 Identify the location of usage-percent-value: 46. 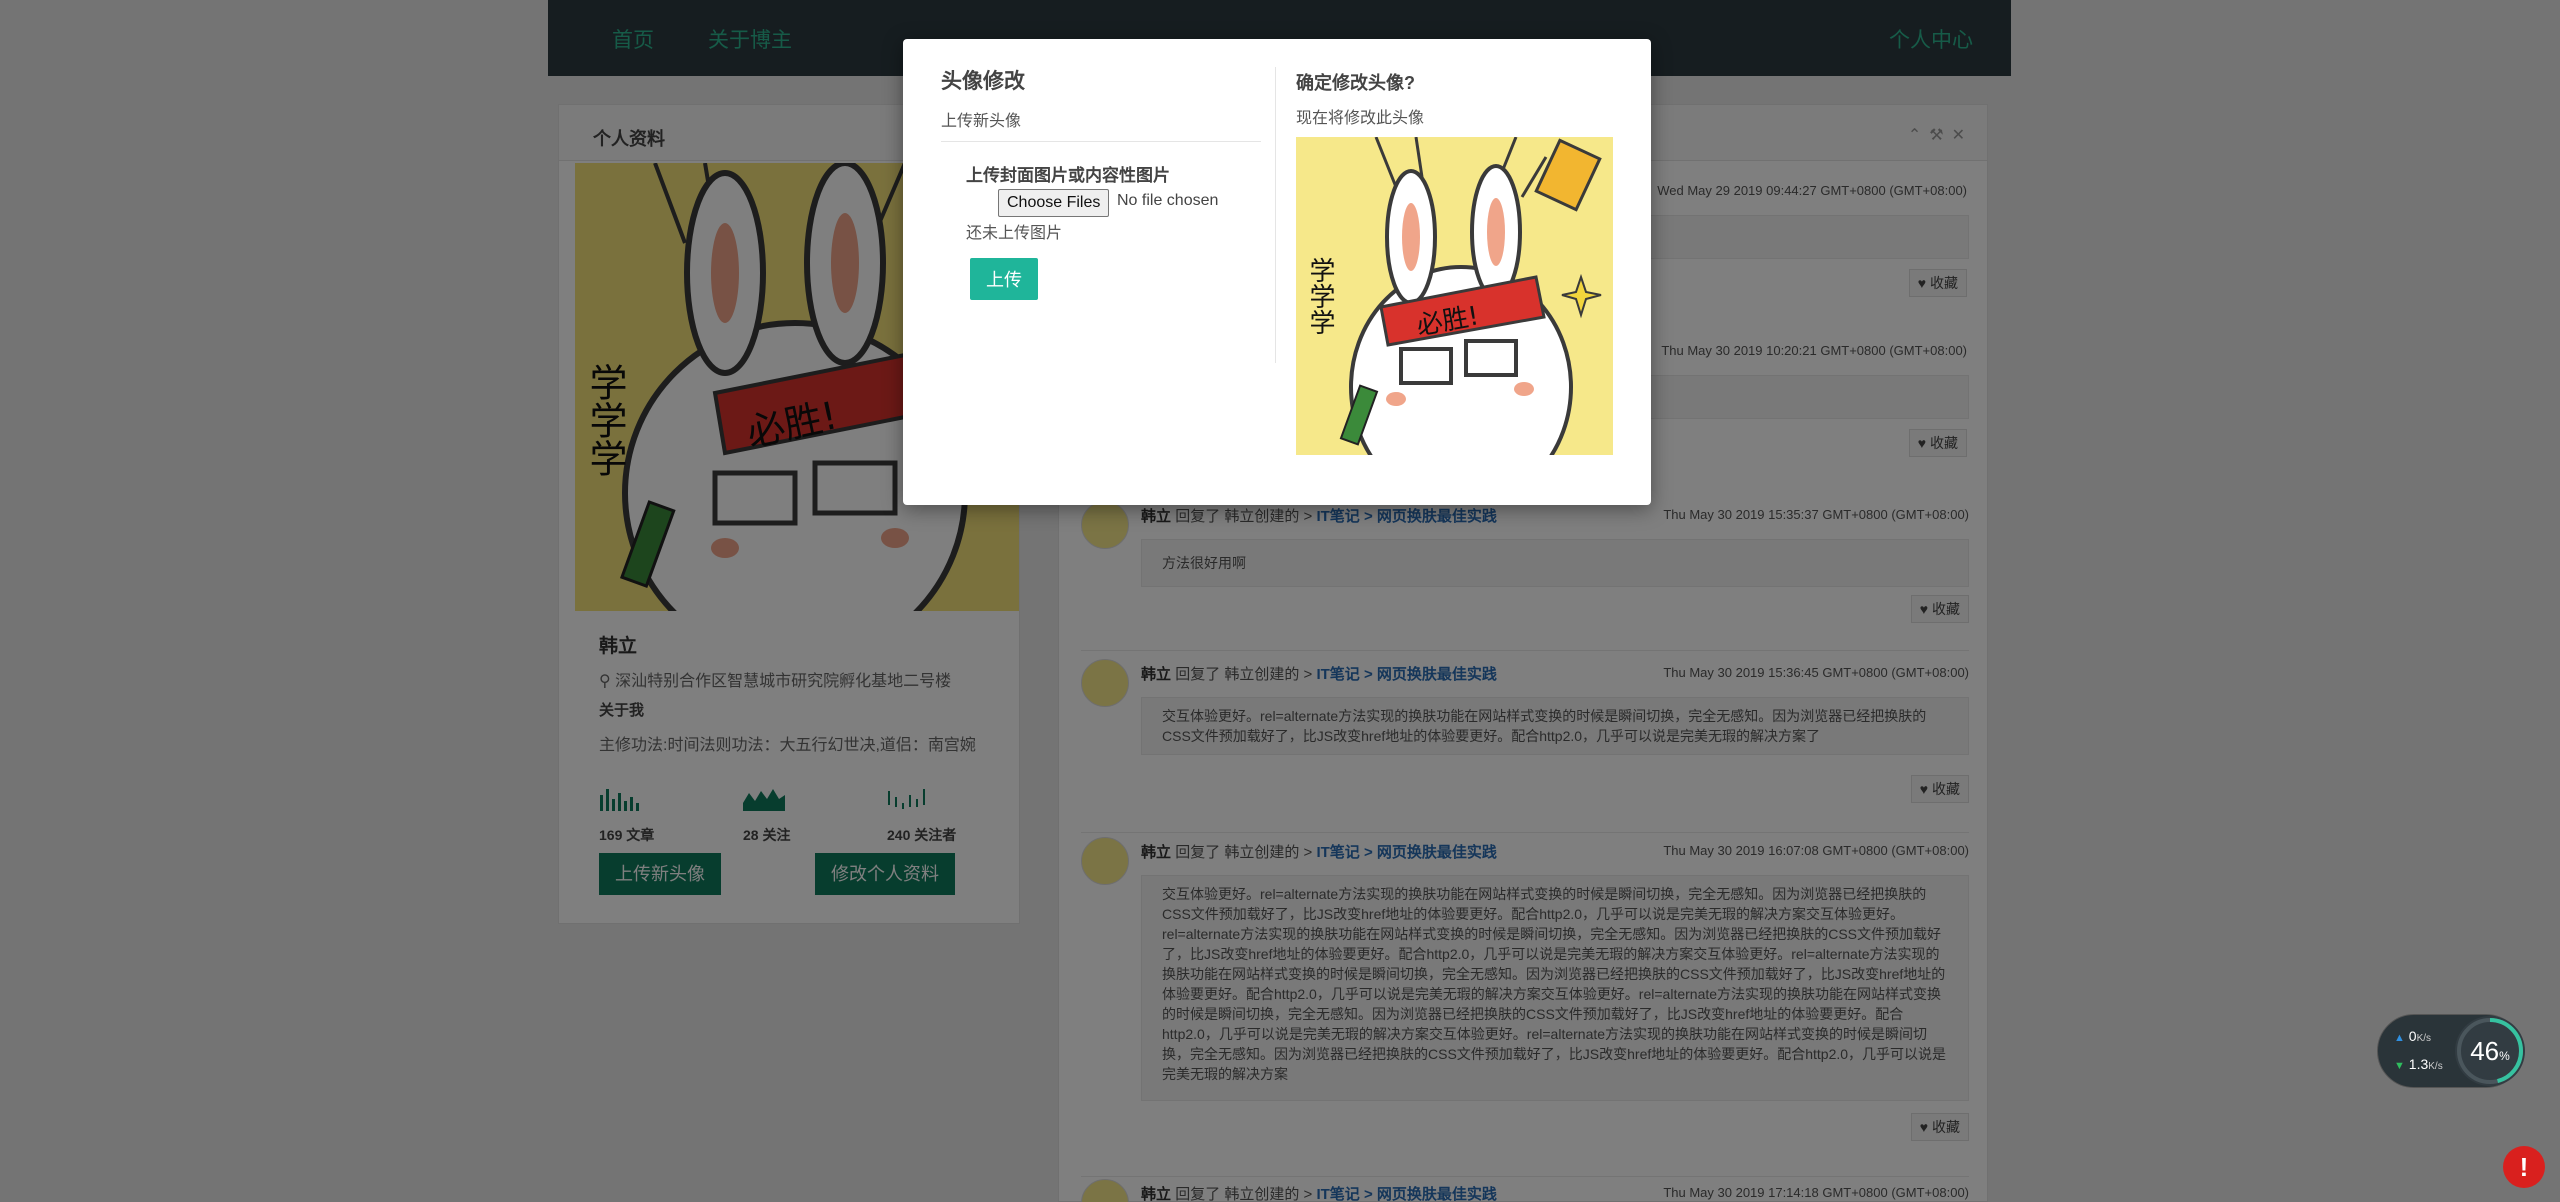
(2485, 1051).